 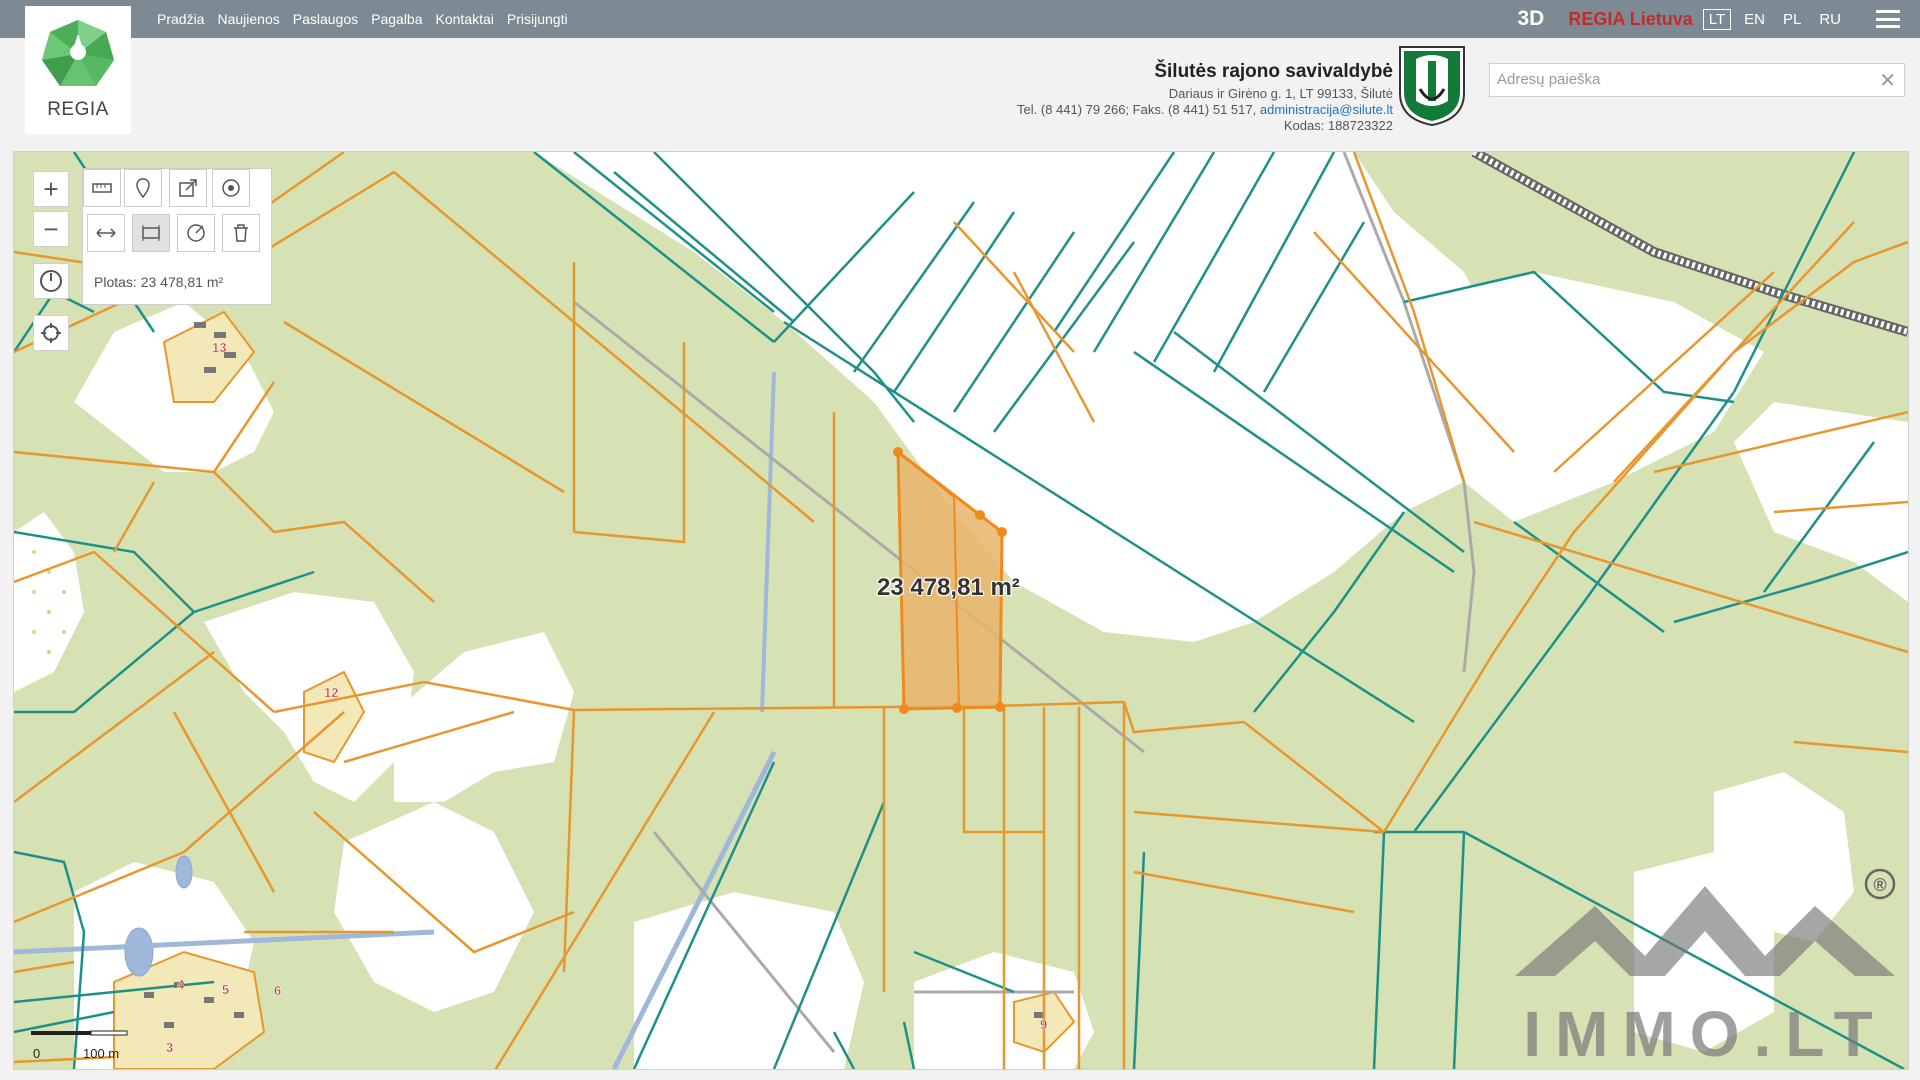 I want to click on measure-length-button, so click(x=102, y=188).